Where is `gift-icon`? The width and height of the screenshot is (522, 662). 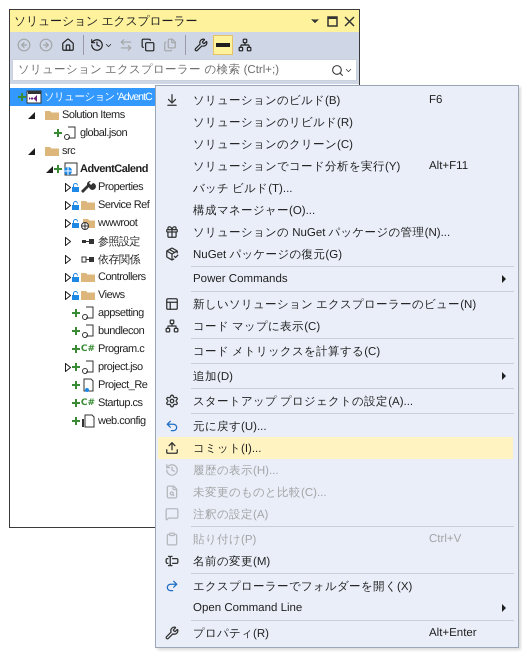 gift-icon is located at coordinates (172, 232).